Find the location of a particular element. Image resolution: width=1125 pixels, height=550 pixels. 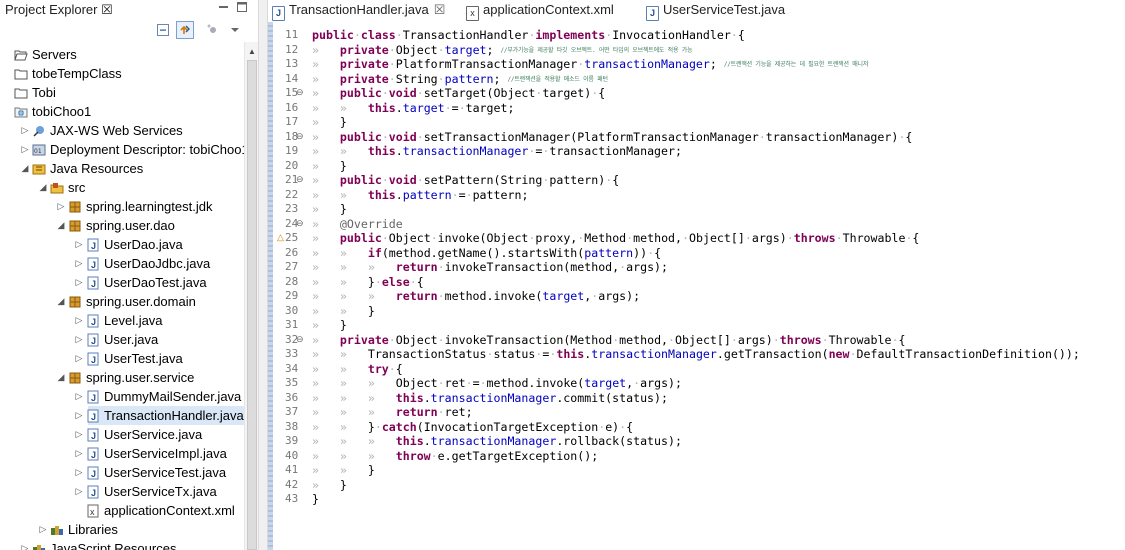

tree-item: ▷ J UserDao.java is located at coordinates (122, 244).